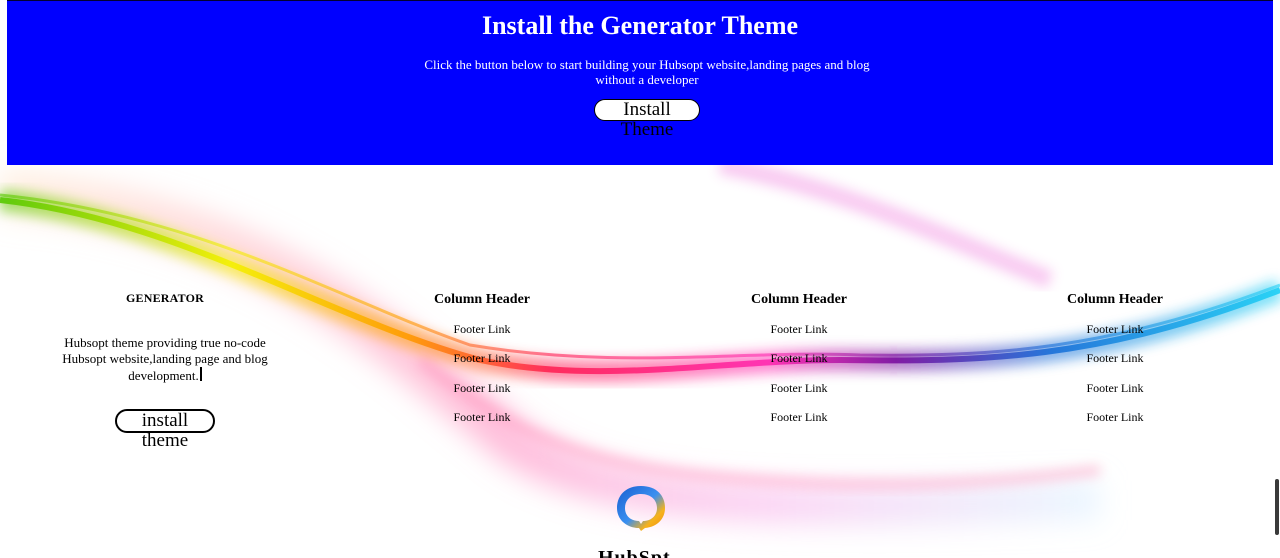 The height and width of the screenshot is (558, 1280). What do you see at coordinates (1277, 507) in the screenshot?
I see `scrollbar-thumb` at bounding box center [1277, 507].